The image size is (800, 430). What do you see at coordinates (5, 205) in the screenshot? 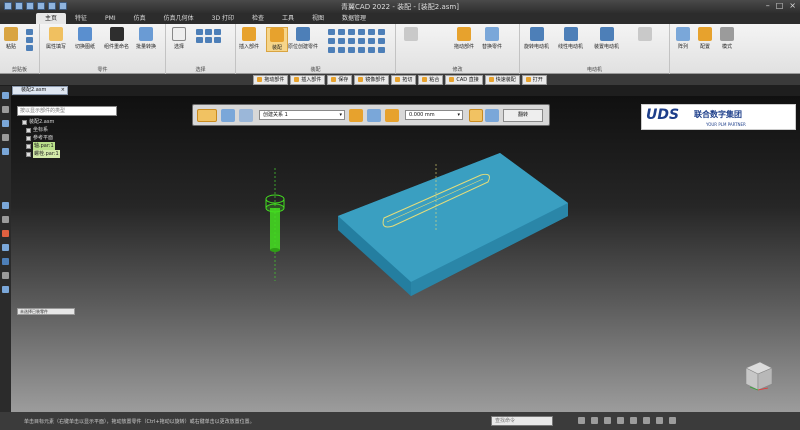
I see `view-icon` at bounding box center [5, 205].